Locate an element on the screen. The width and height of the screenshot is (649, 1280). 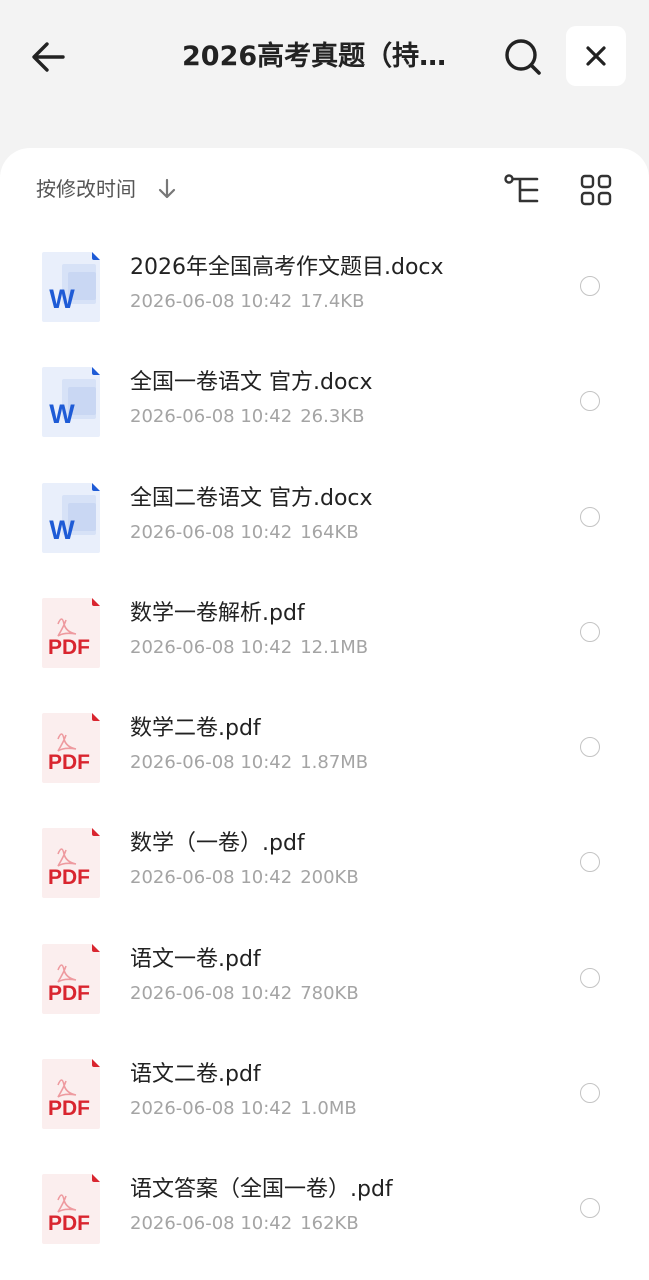
file-list-item: PDF 语文答案（全国一卷）.pdf 2026-06-08 10:42 162KB is located at coordinates (324, 1209).